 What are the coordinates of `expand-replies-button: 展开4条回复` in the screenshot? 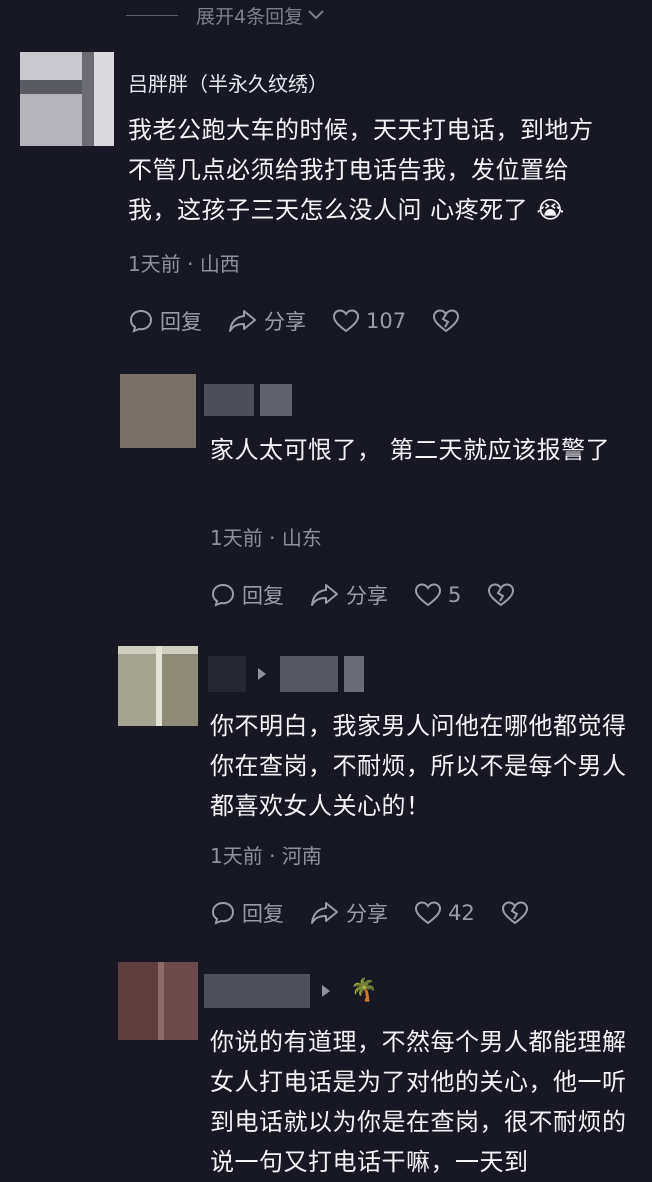 It's located at (225, 15).